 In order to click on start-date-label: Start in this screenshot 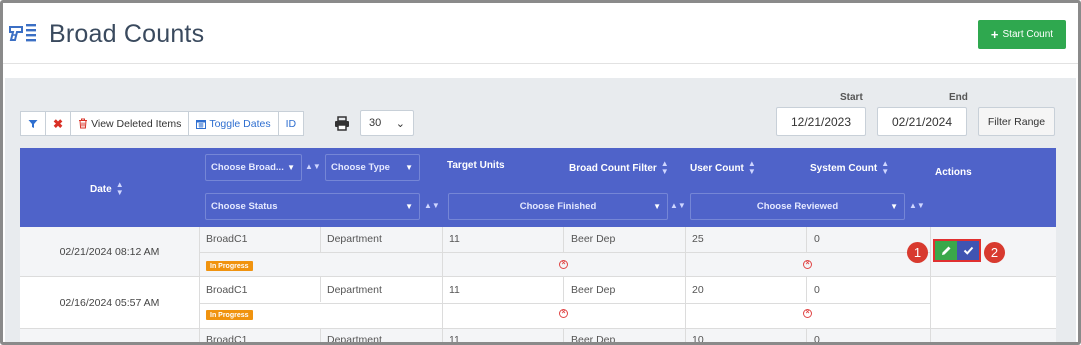, I will do `click(851, 97)`.